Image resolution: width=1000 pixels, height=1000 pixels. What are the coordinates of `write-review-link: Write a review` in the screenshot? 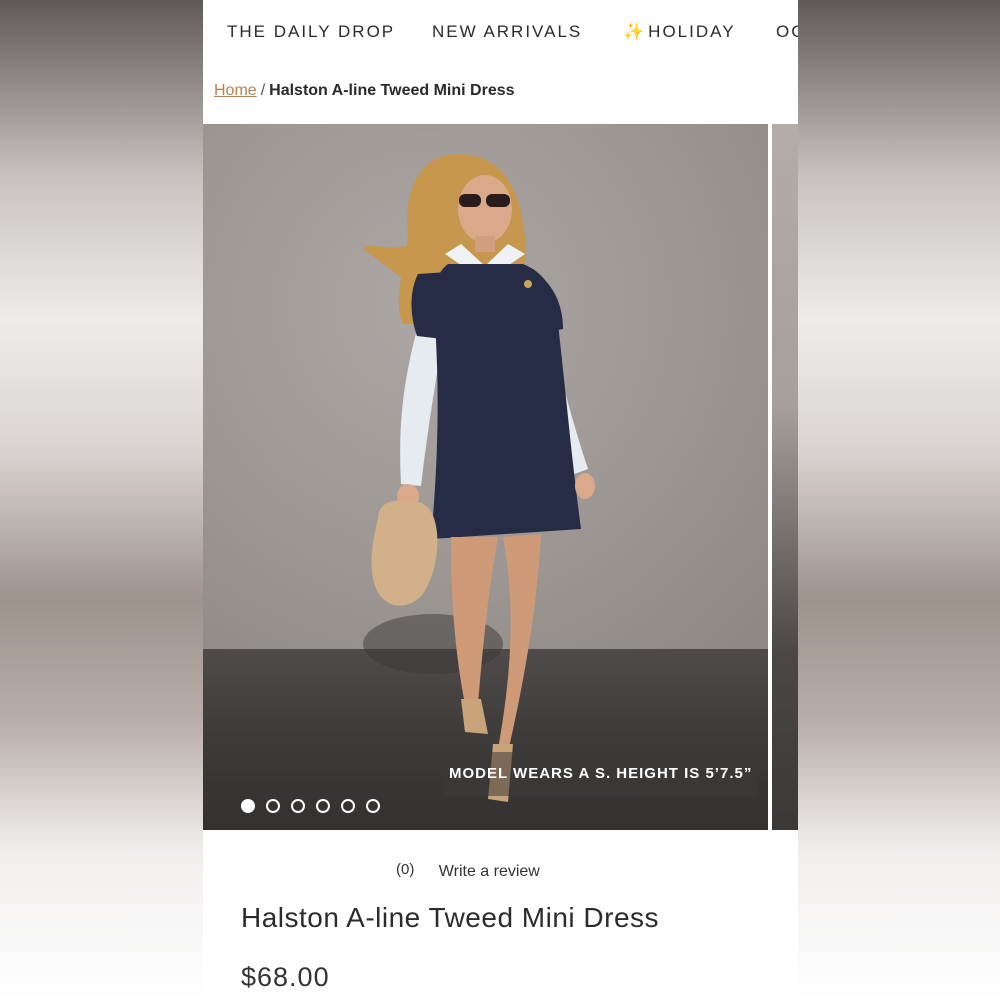 It's located at (489, 871).